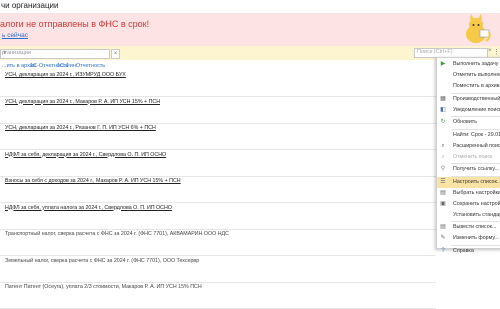 Image resolution: width=500 pixels, height=309 pixels. I want to click on menu-item: ▶ Выполнить задачу, so click(468, 64).